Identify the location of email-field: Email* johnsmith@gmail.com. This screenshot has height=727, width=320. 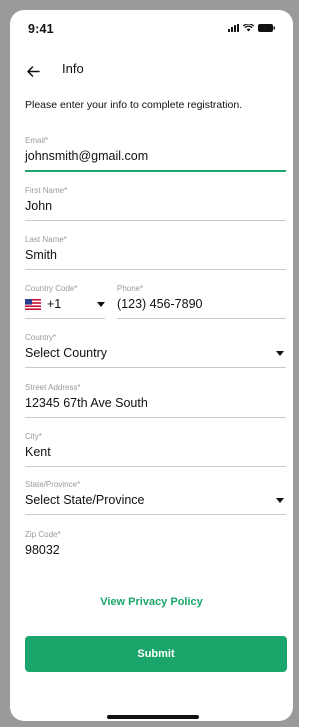
(155, 154).